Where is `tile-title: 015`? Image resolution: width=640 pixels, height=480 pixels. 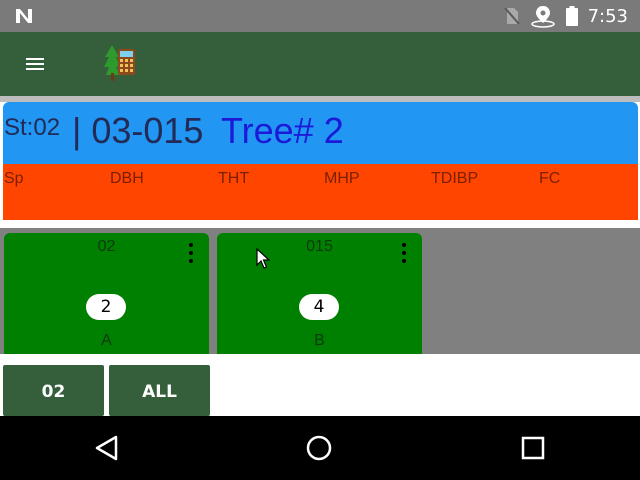 tile-title: 015 is located at coordinates (319, 246).